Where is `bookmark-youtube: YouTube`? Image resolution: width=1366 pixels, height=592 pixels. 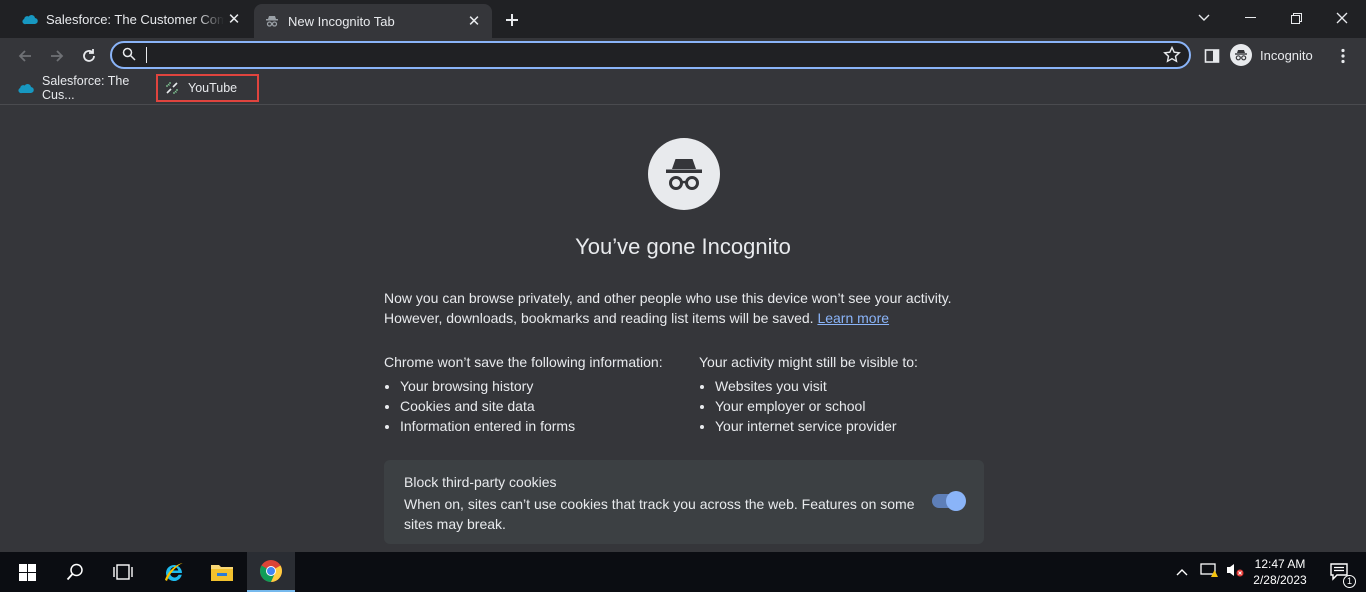 bookmark-youtube: YouTube is located at coordinates (207, 88).